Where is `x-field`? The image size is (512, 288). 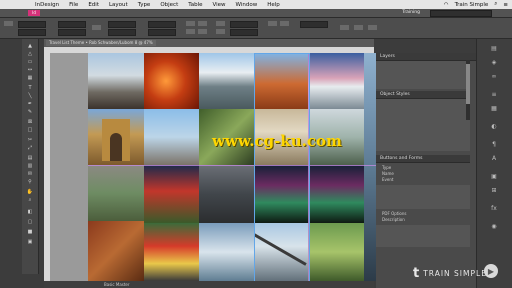 x-field is located at coordinates (32, 24).